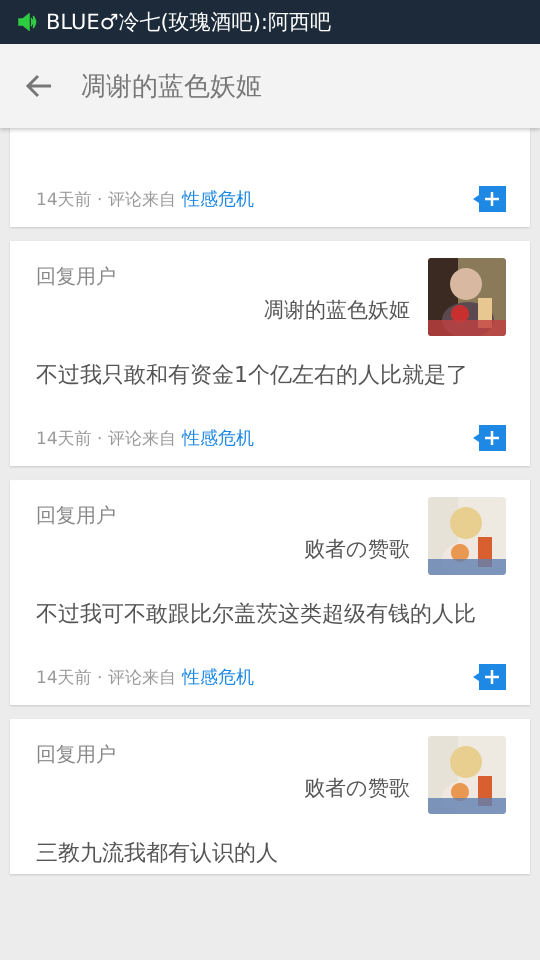  What do you see at coordinates (256, 615) in the screenshot?
I see `comment-text: 不过我可不敢跟比尔盖茨这类超级有钱的人比` at bounding box center [256, 615].